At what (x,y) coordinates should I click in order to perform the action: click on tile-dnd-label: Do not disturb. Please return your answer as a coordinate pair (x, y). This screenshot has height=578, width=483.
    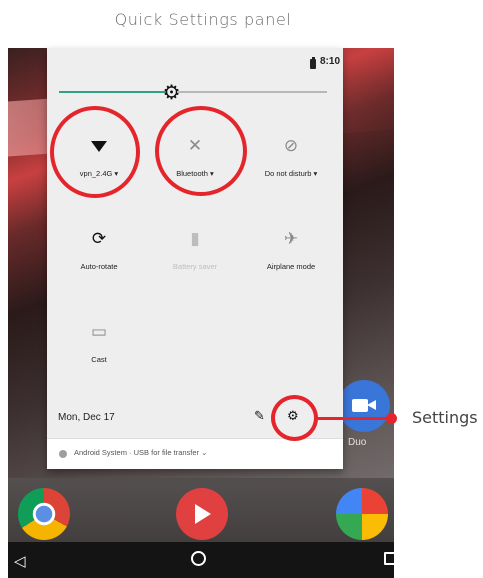
    Looking at the image, I should click on (288, 173).